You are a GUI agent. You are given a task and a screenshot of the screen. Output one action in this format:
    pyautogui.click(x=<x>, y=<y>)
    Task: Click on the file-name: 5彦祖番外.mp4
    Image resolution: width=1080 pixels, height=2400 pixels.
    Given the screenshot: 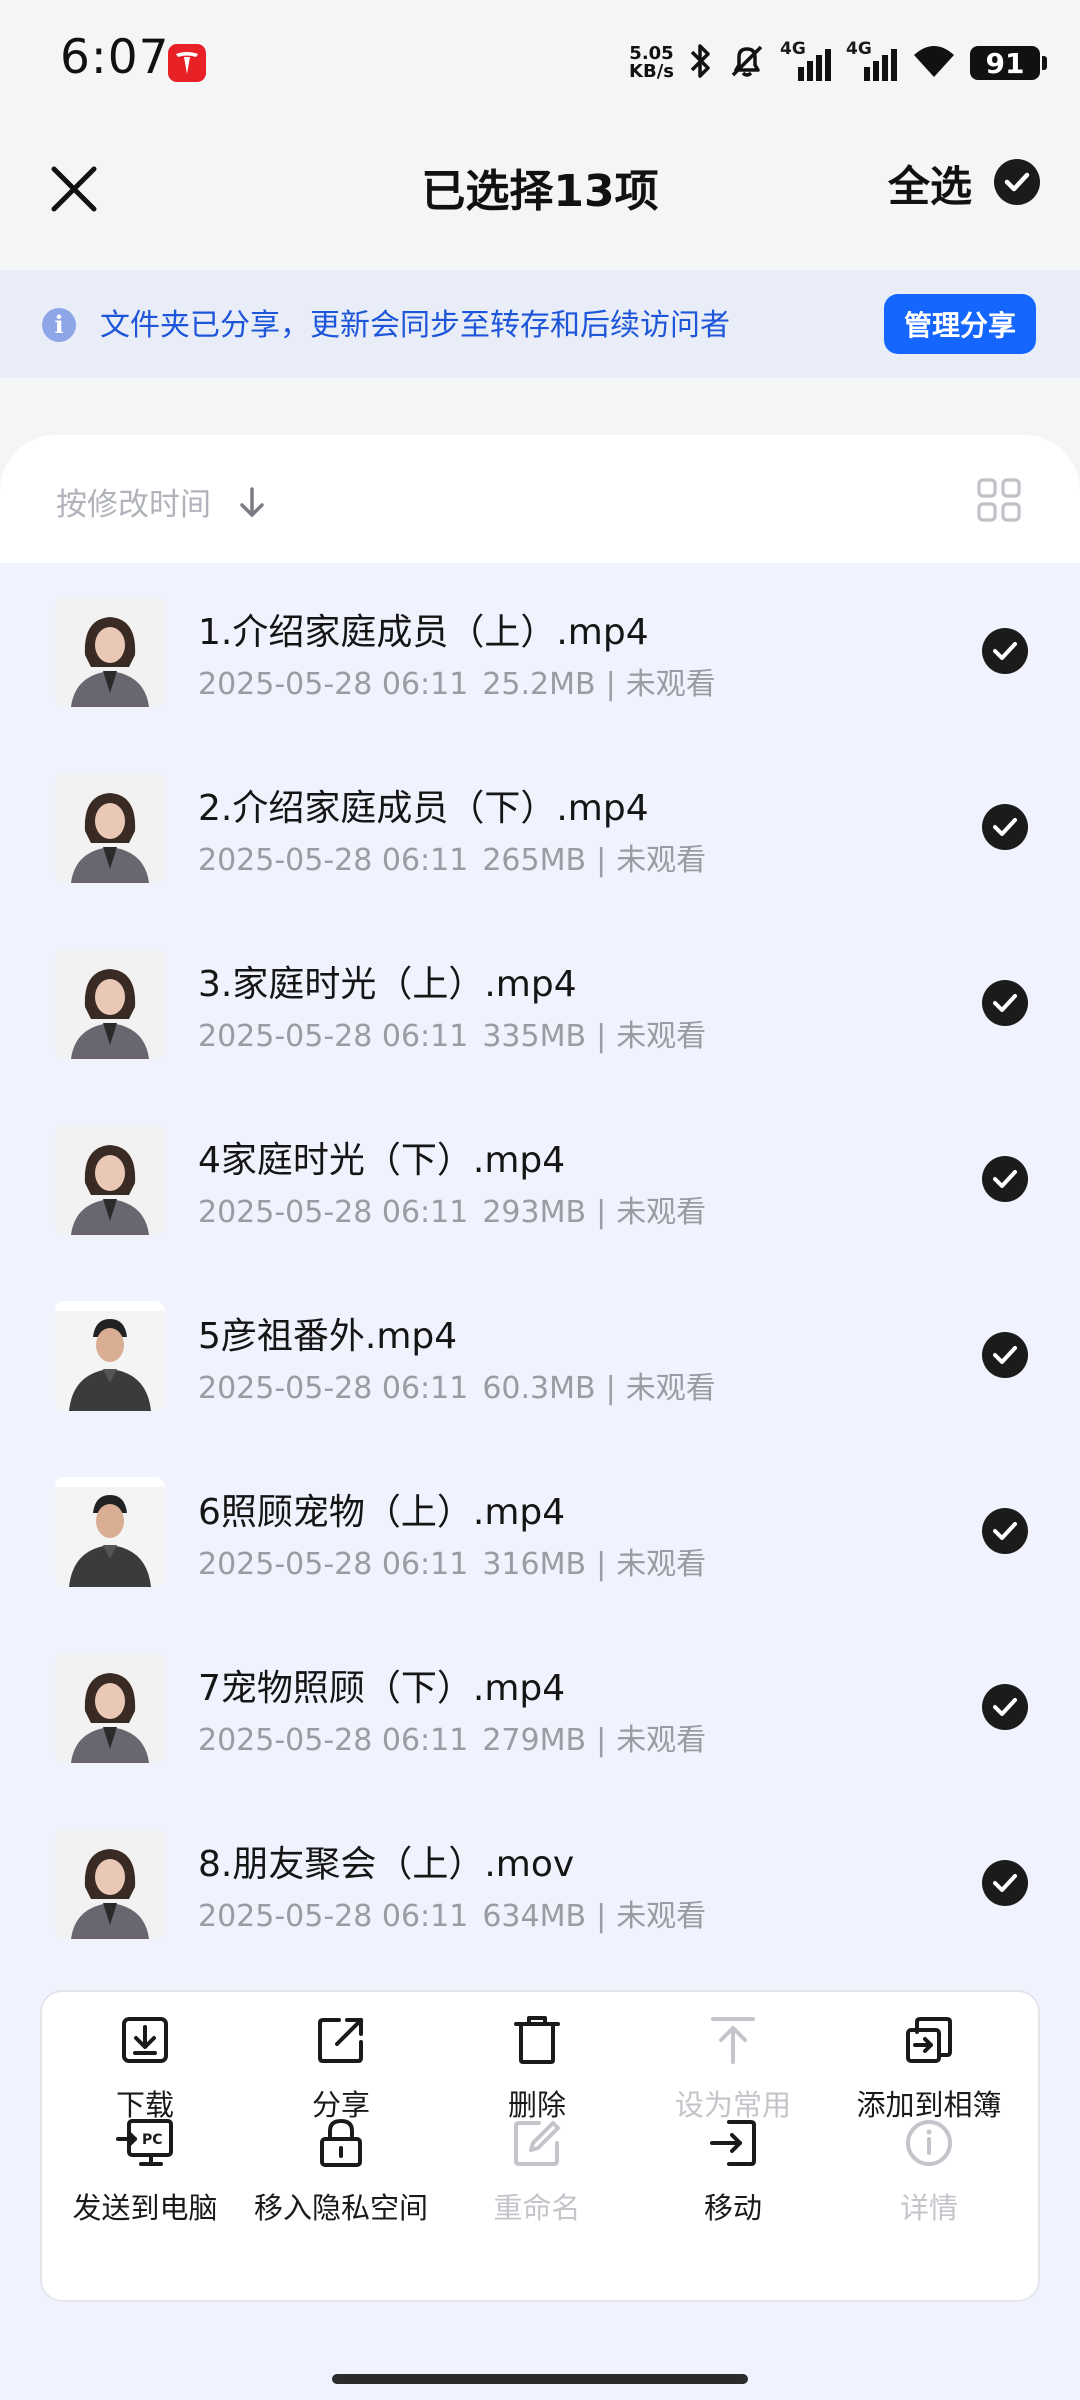 What is the action you would take?
    pyautogui.click(x=328, y=1336)
    